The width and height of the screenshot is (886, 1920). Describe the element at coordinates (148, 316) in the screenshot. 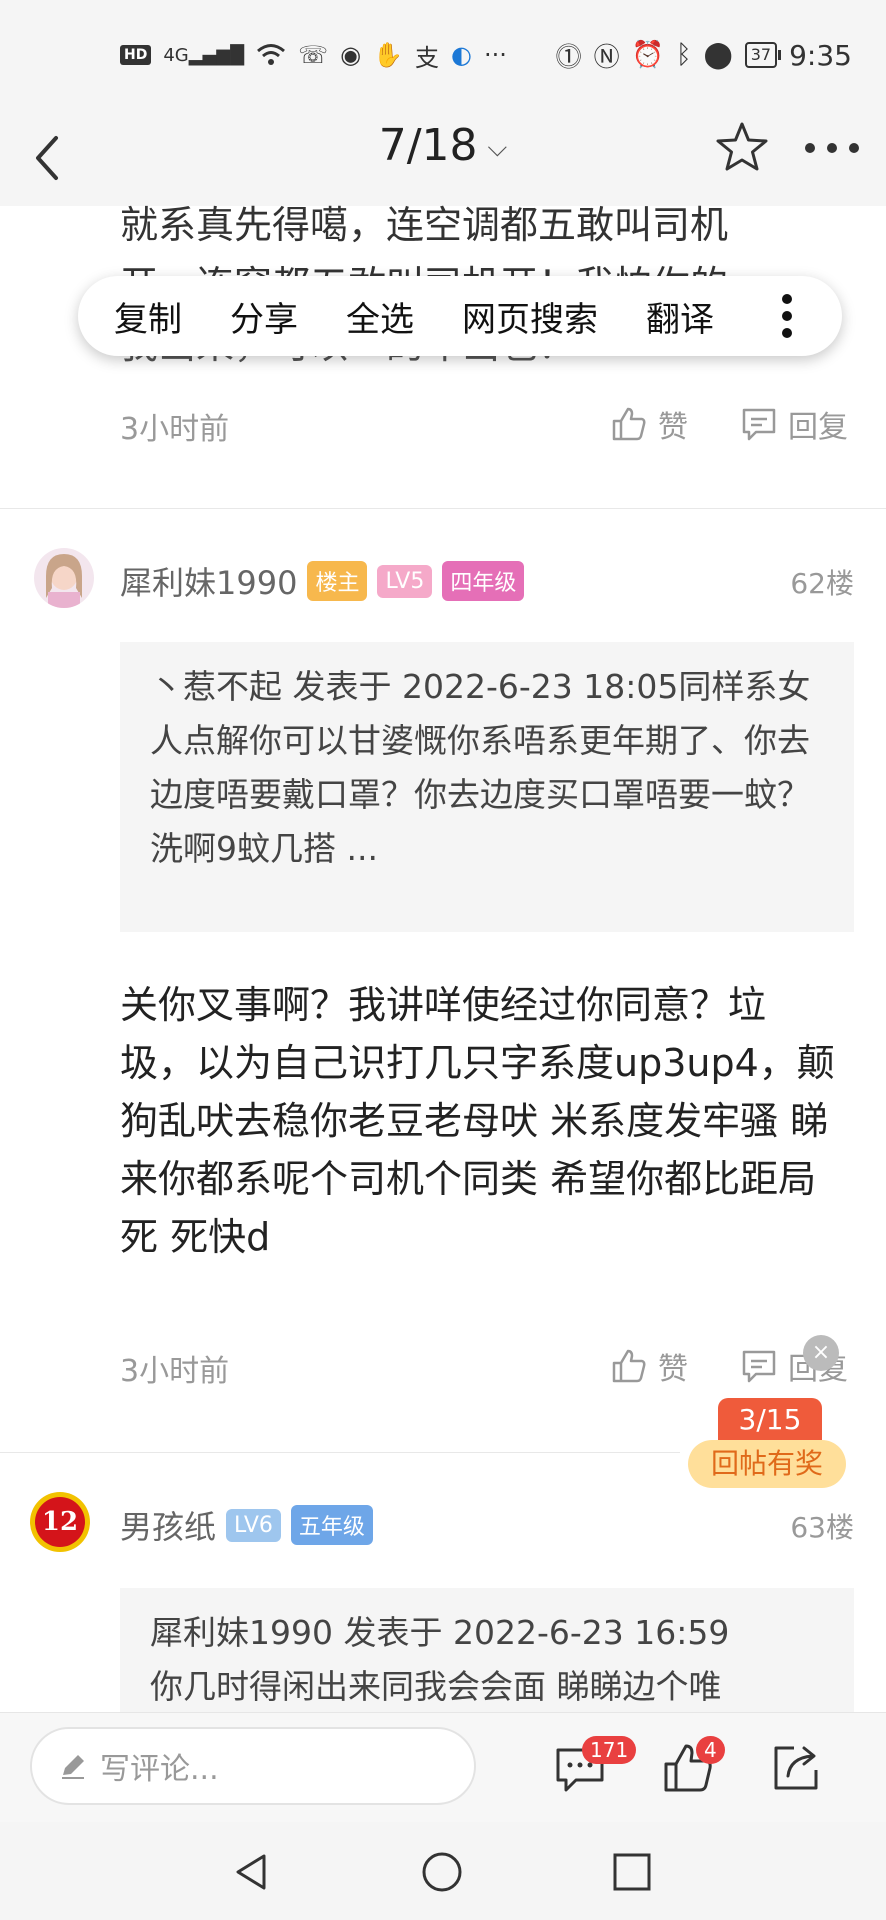

I see `menu-copy: 复制` at that location.